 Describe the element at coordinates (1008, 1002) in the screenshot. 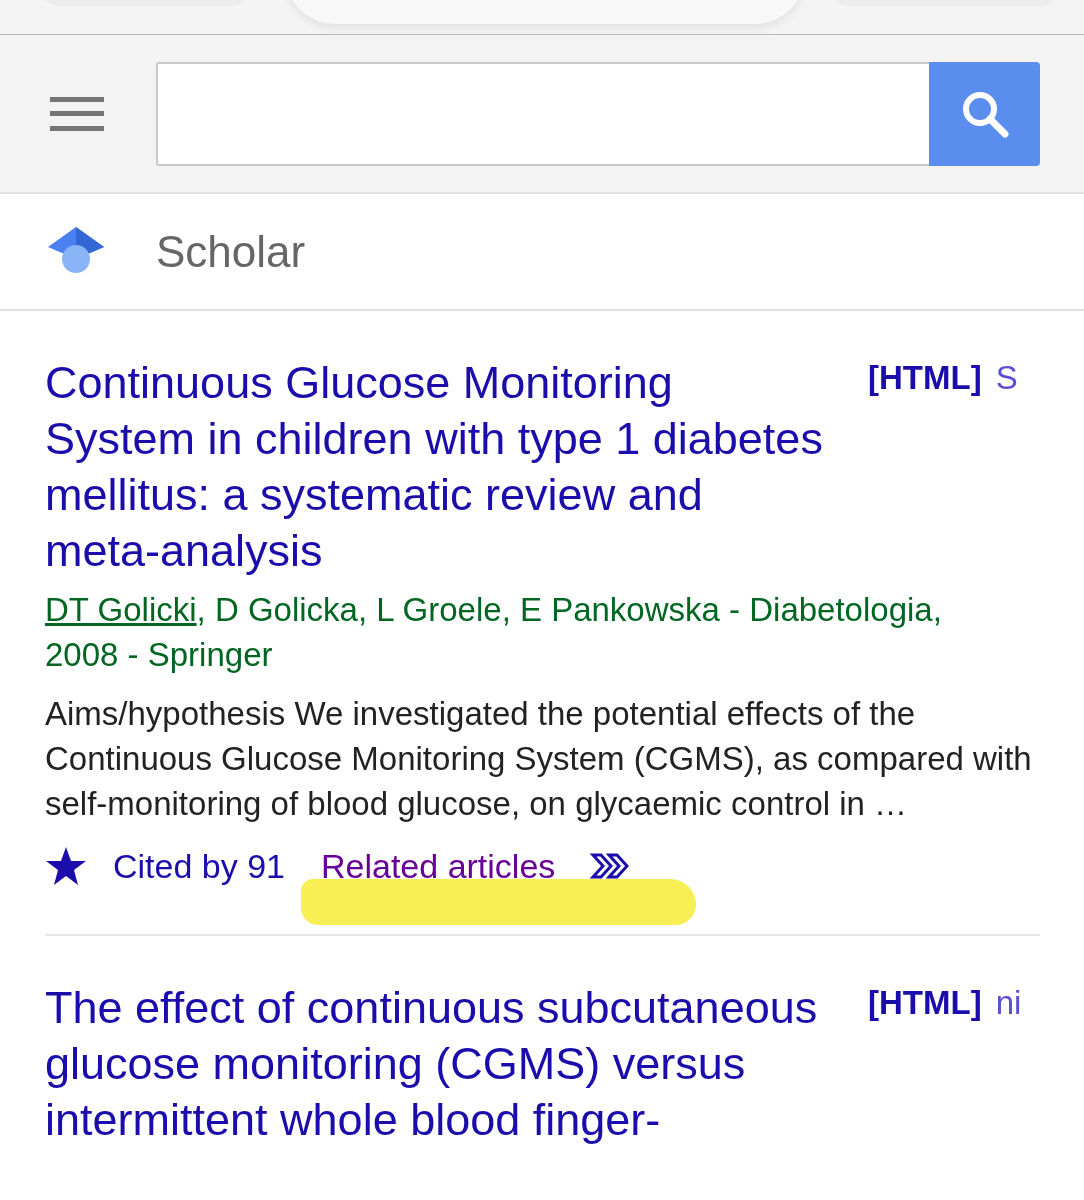

I see `source-link: ni` at that location.